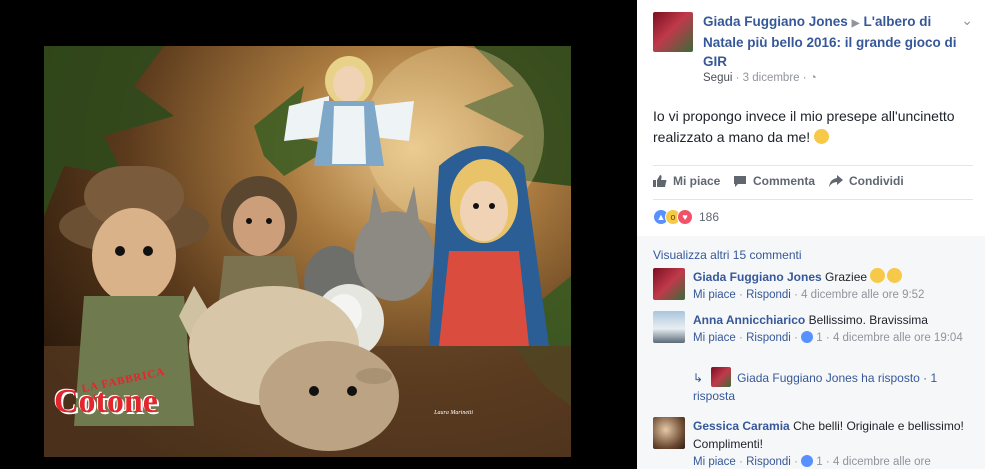 The image size is (985, 469). Describe the element at coordinates (846, 277) in the screenshot. I see `comment-text: Graziee` at that location.